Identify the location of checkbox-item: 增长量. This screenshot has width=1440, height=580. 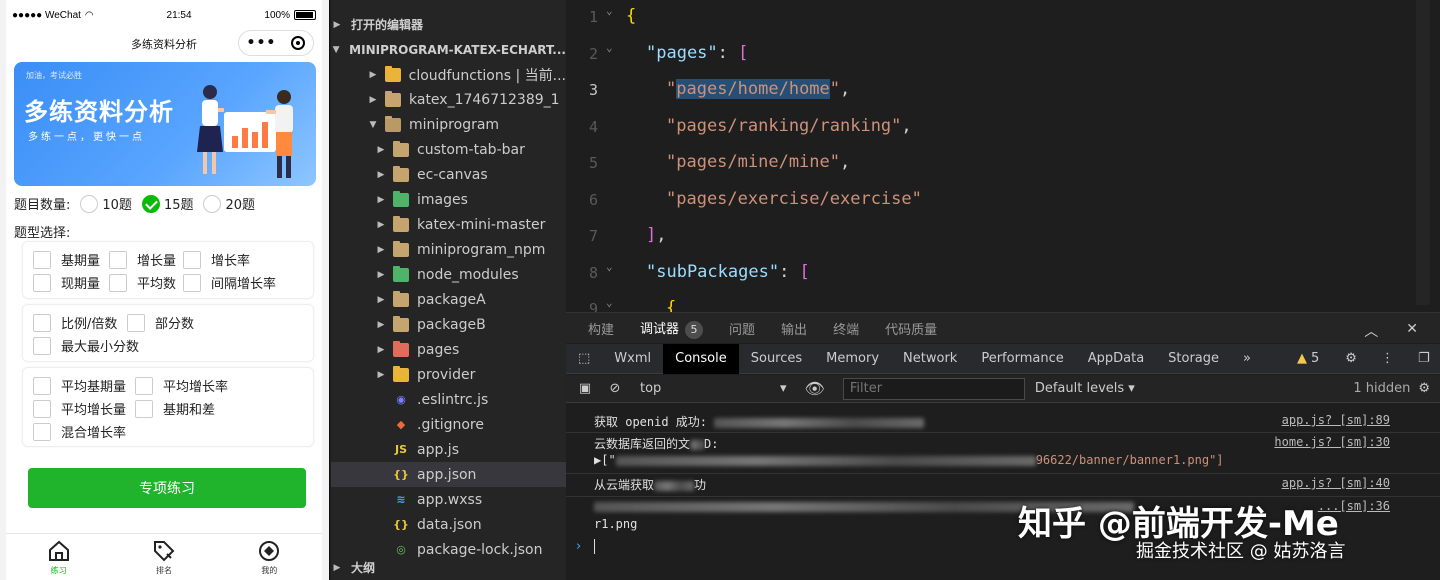
(142, 259).